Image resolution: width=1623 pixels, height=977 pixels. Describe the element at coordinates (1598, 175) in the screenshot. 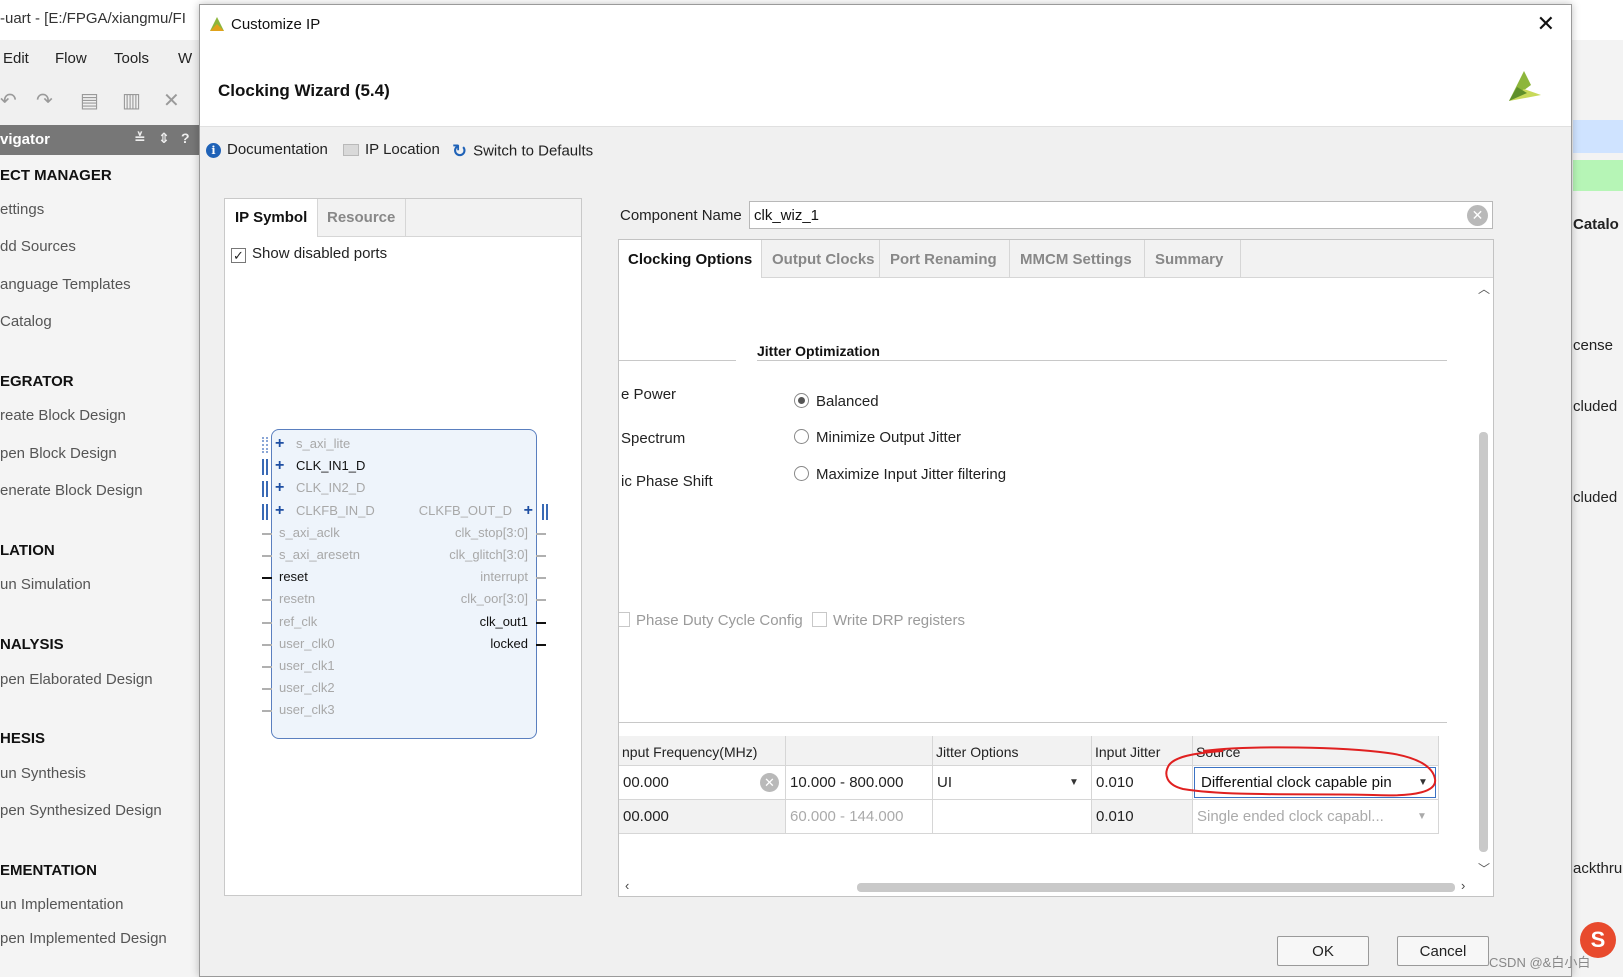

I see `background-highlight-band` at that location.